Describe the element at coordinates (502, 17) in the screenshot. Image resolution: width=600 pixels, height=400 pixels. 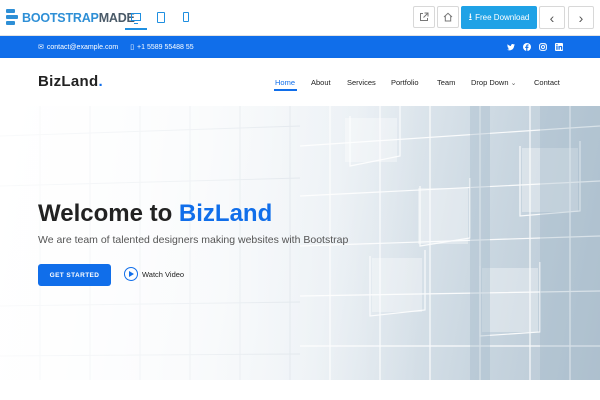
I see `free-download-label: Free Download` at that location.